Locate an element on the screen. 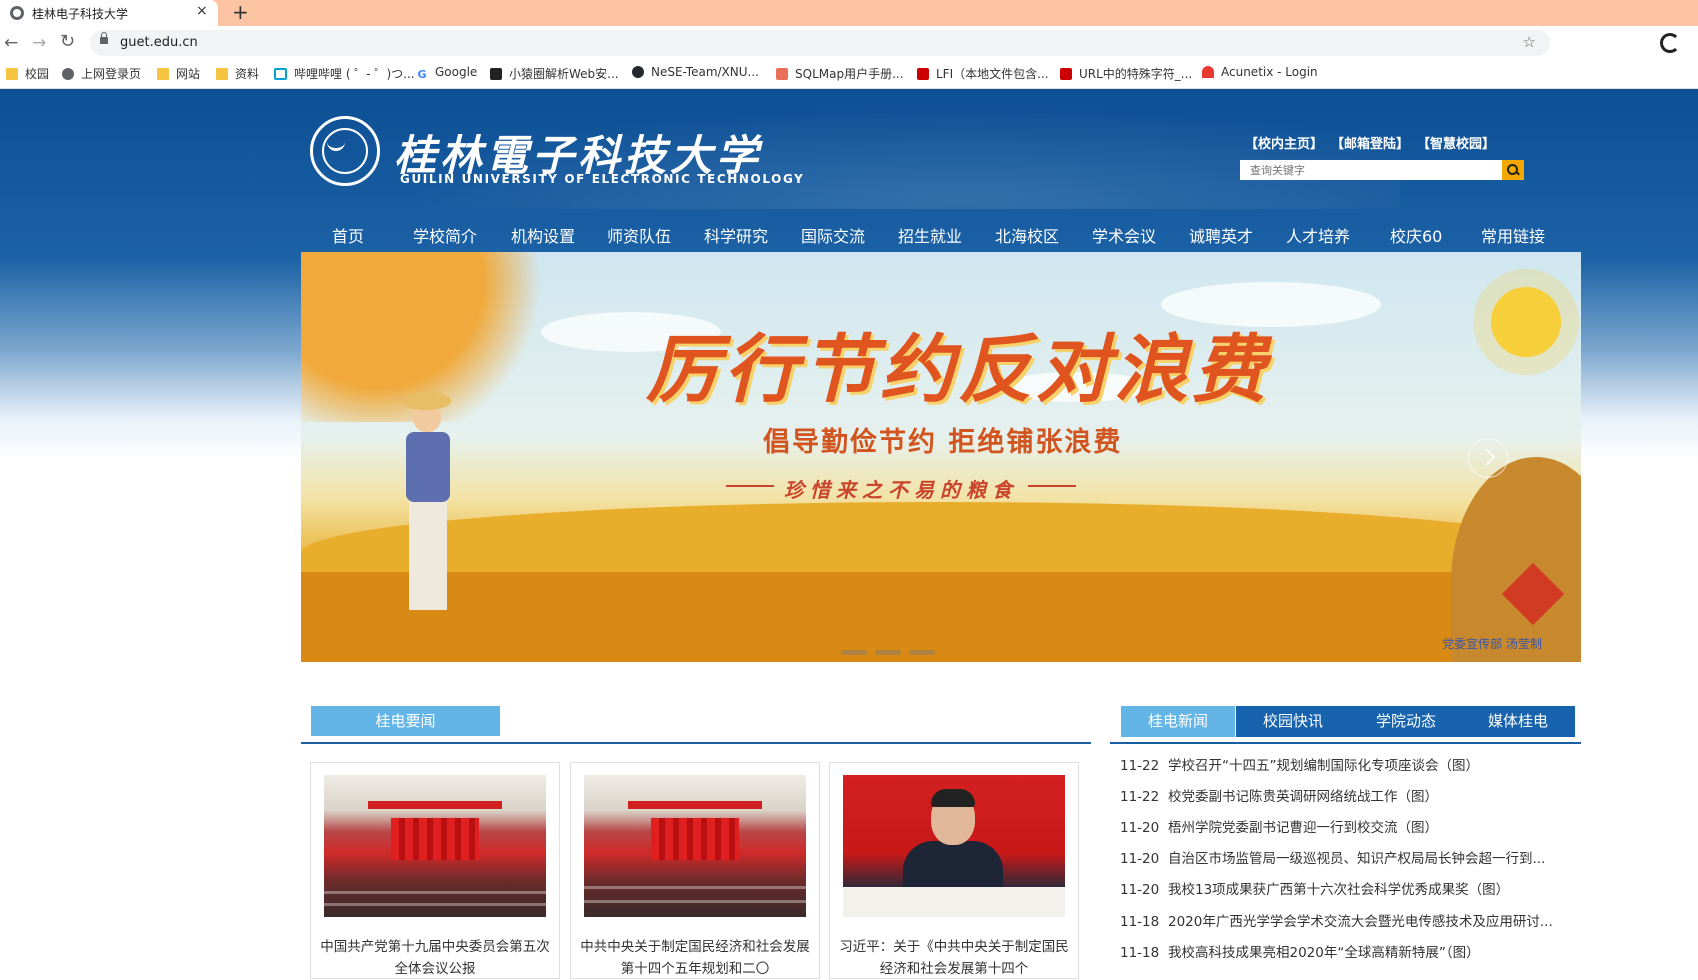 The image size is (1698, 980). news-card: 中国共产党第十九届中央委员会第五次全体会议公报 is located at coordinates (435, 870).